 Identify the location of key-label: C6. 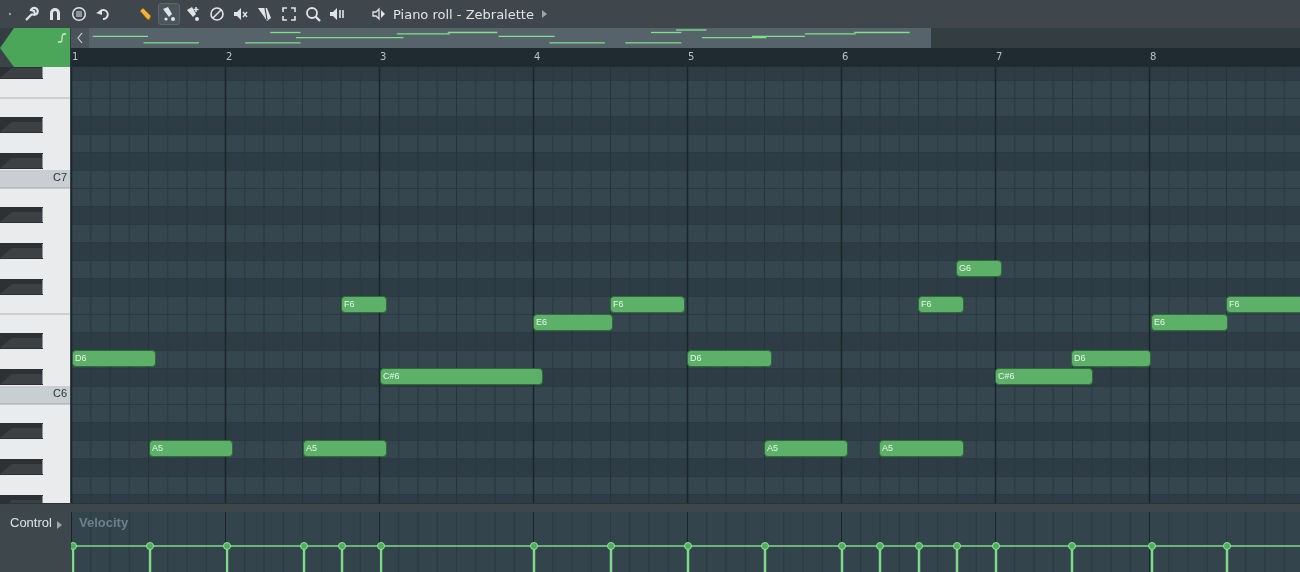
(59, 393).